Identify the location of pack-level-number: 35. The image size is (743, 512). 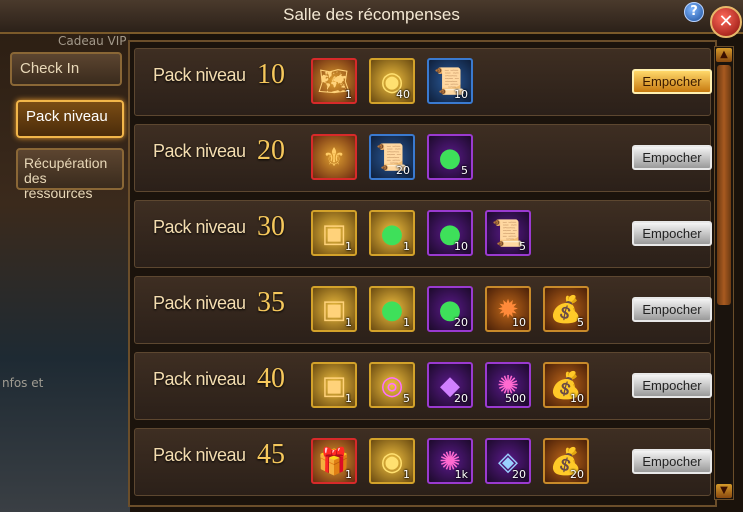
(271, 302).